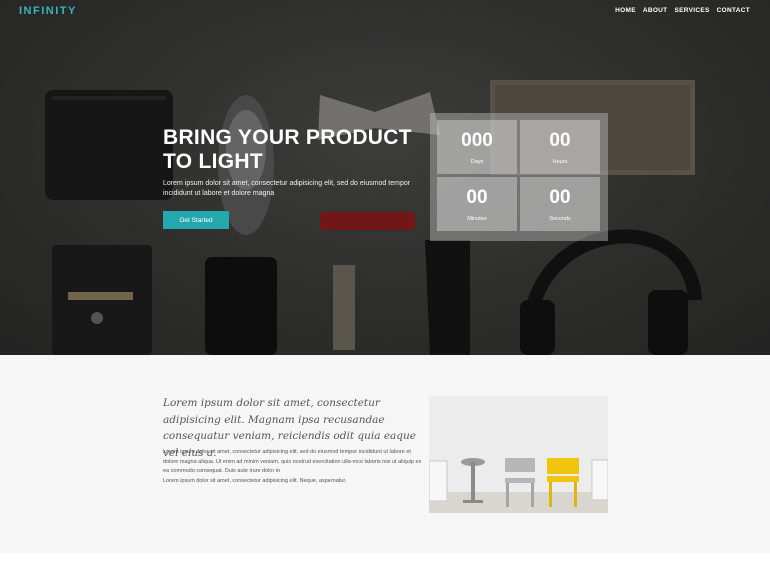 The width and height of the screenshot is (770, 578). I want to click on nav-about-link: ABOUT, so click(655, 10).